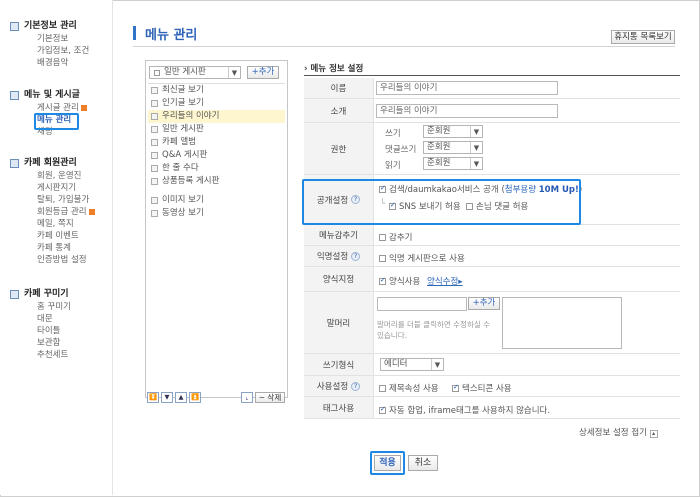  What do you see at coordinates (216, 168) in the screenshot?
I see `tree-item-one-line: 한 줄 수다` at bounding box center [216, 168].